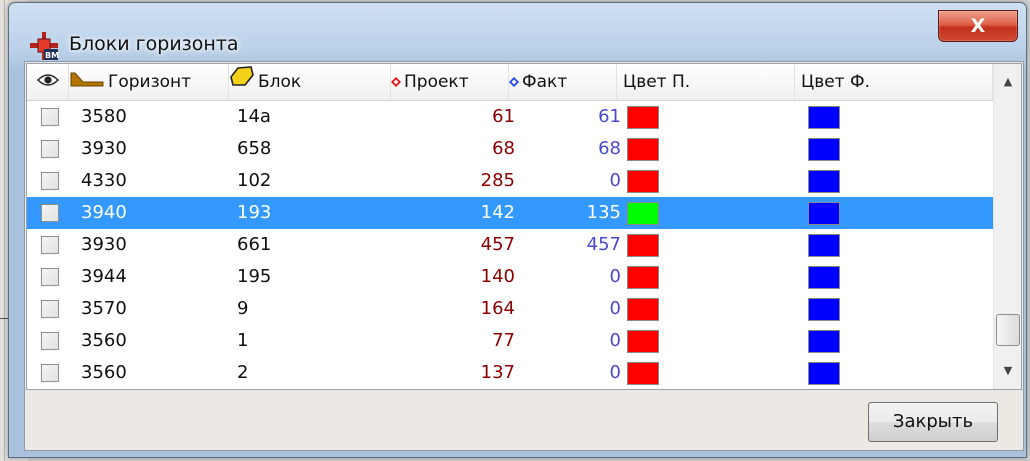 This screenshot has width=1030, height=461. I want to click on cell-project: 457, so click(497, 244).